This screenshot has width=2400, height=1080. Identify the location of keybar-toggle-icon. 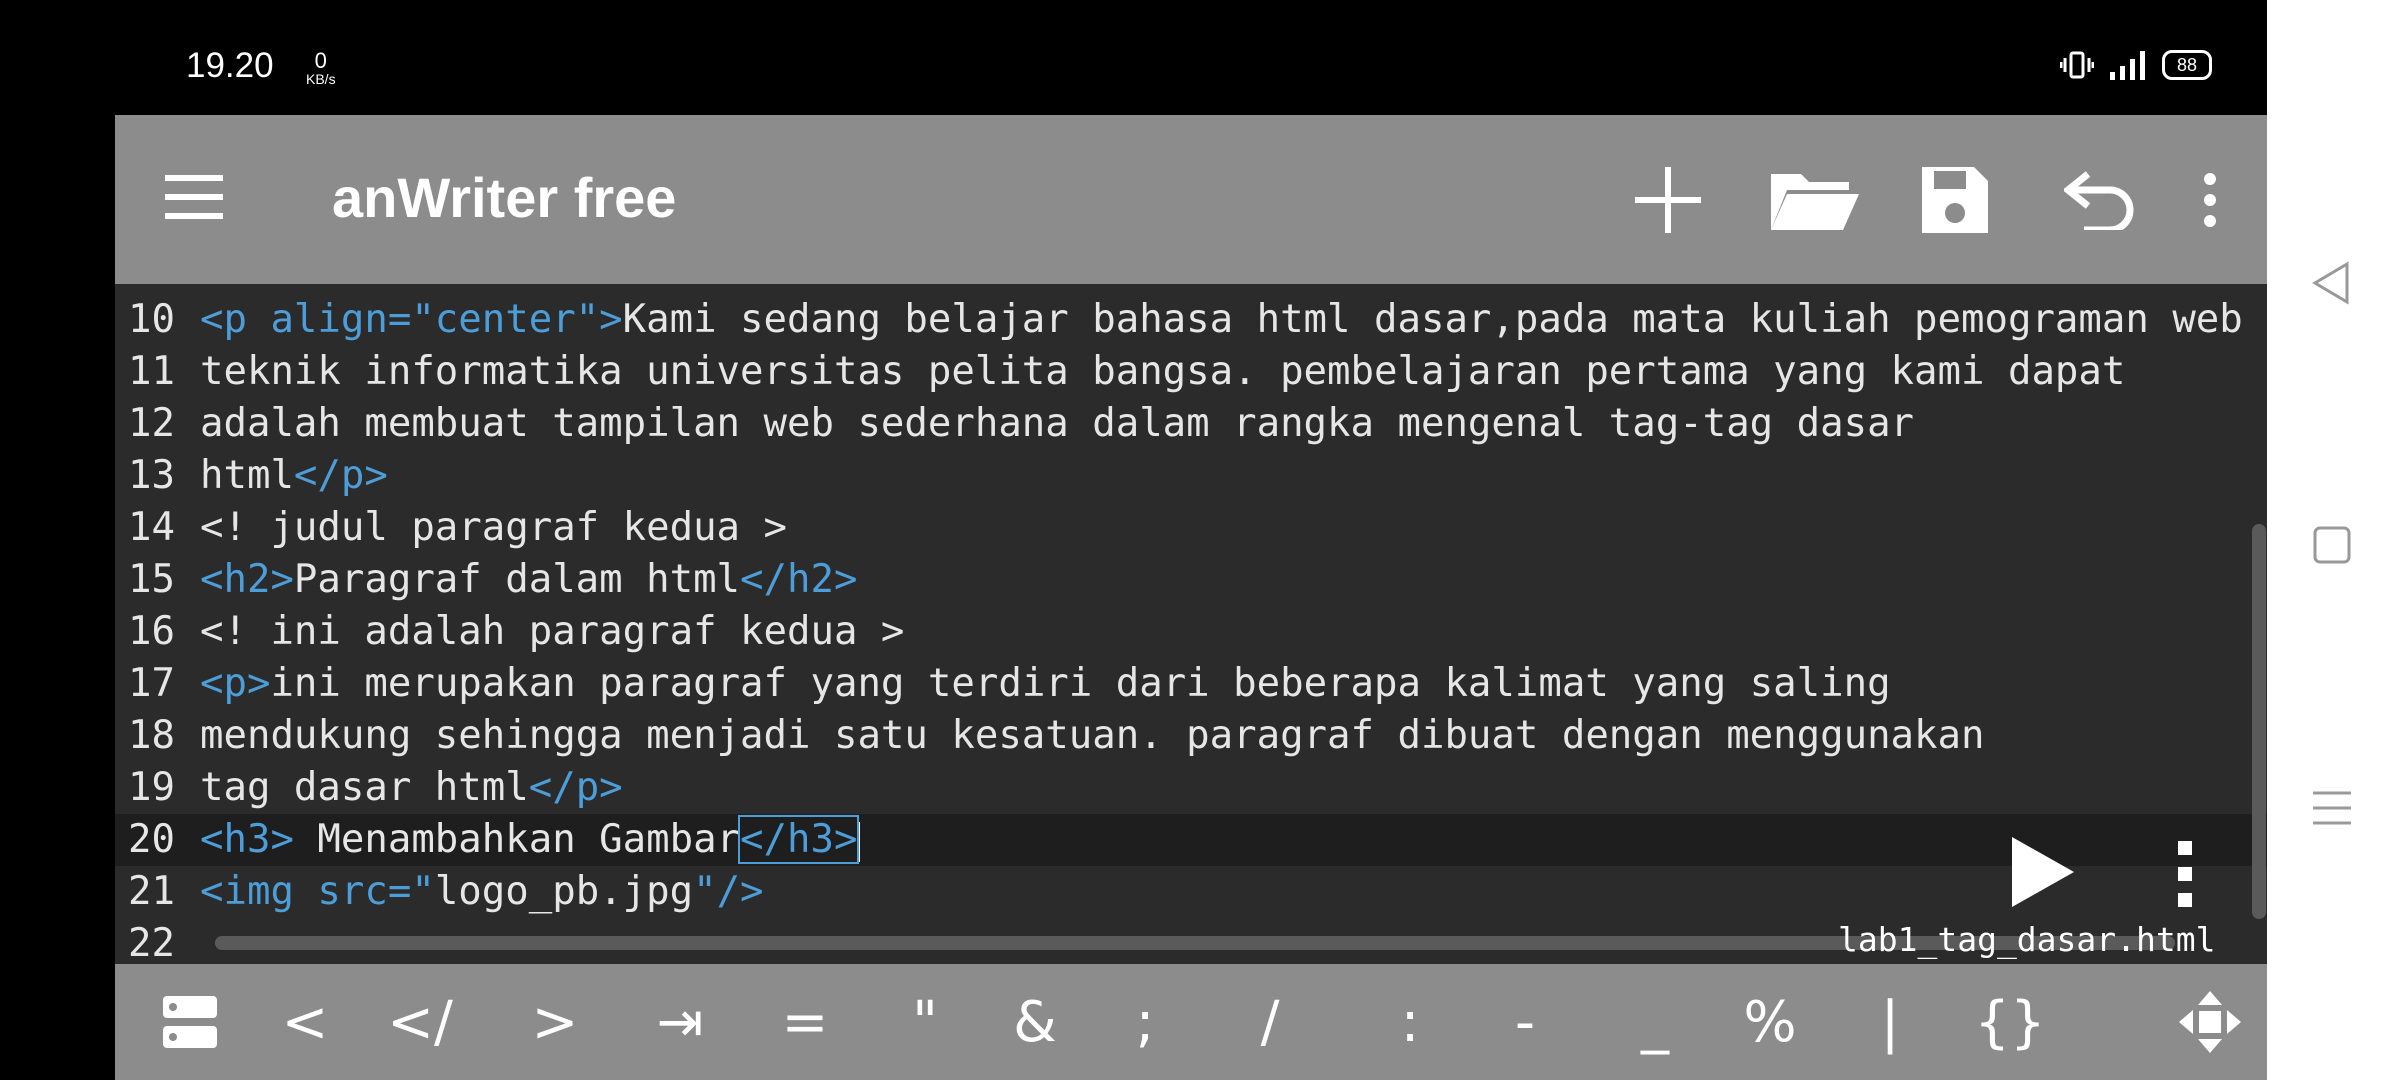
(190, 1022).